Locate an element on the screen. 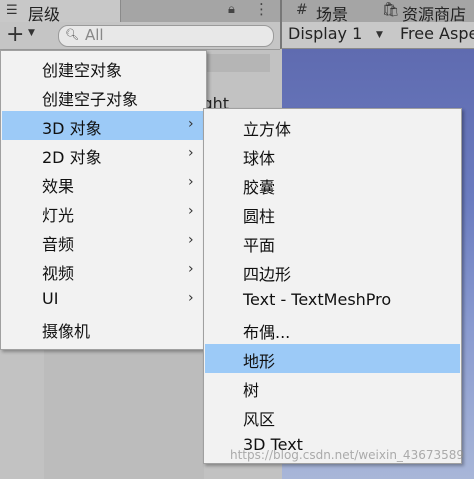 The image size is (474, 479). submenu-item-tree: 树 is located at coordinates (332, 387).